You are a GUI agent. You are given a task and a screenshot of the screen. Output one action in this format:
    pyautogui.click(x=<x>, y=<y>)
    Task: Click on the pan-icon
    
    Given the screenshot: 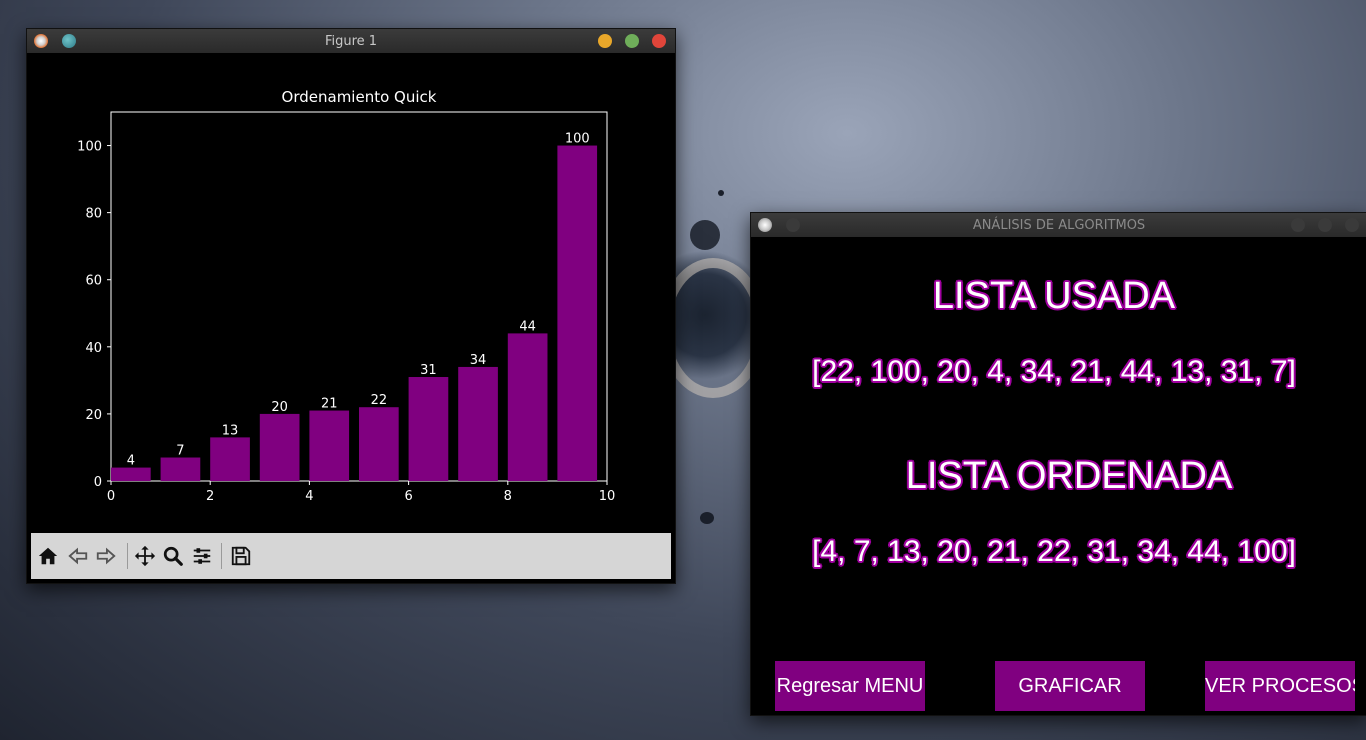 What is the action you would take?
    pyautogui.click(x=145, y=556)
    